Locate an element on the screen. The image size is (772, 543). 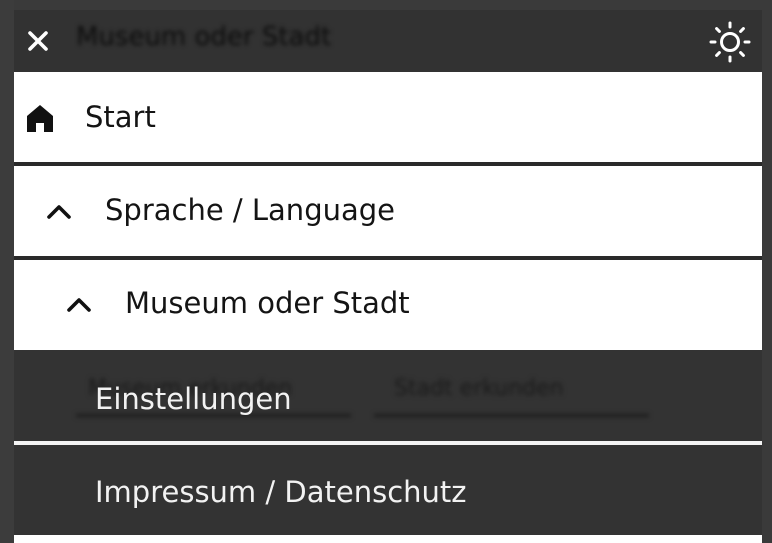
menu-item-label: Einstellungen is located at coordinates (193, 399).